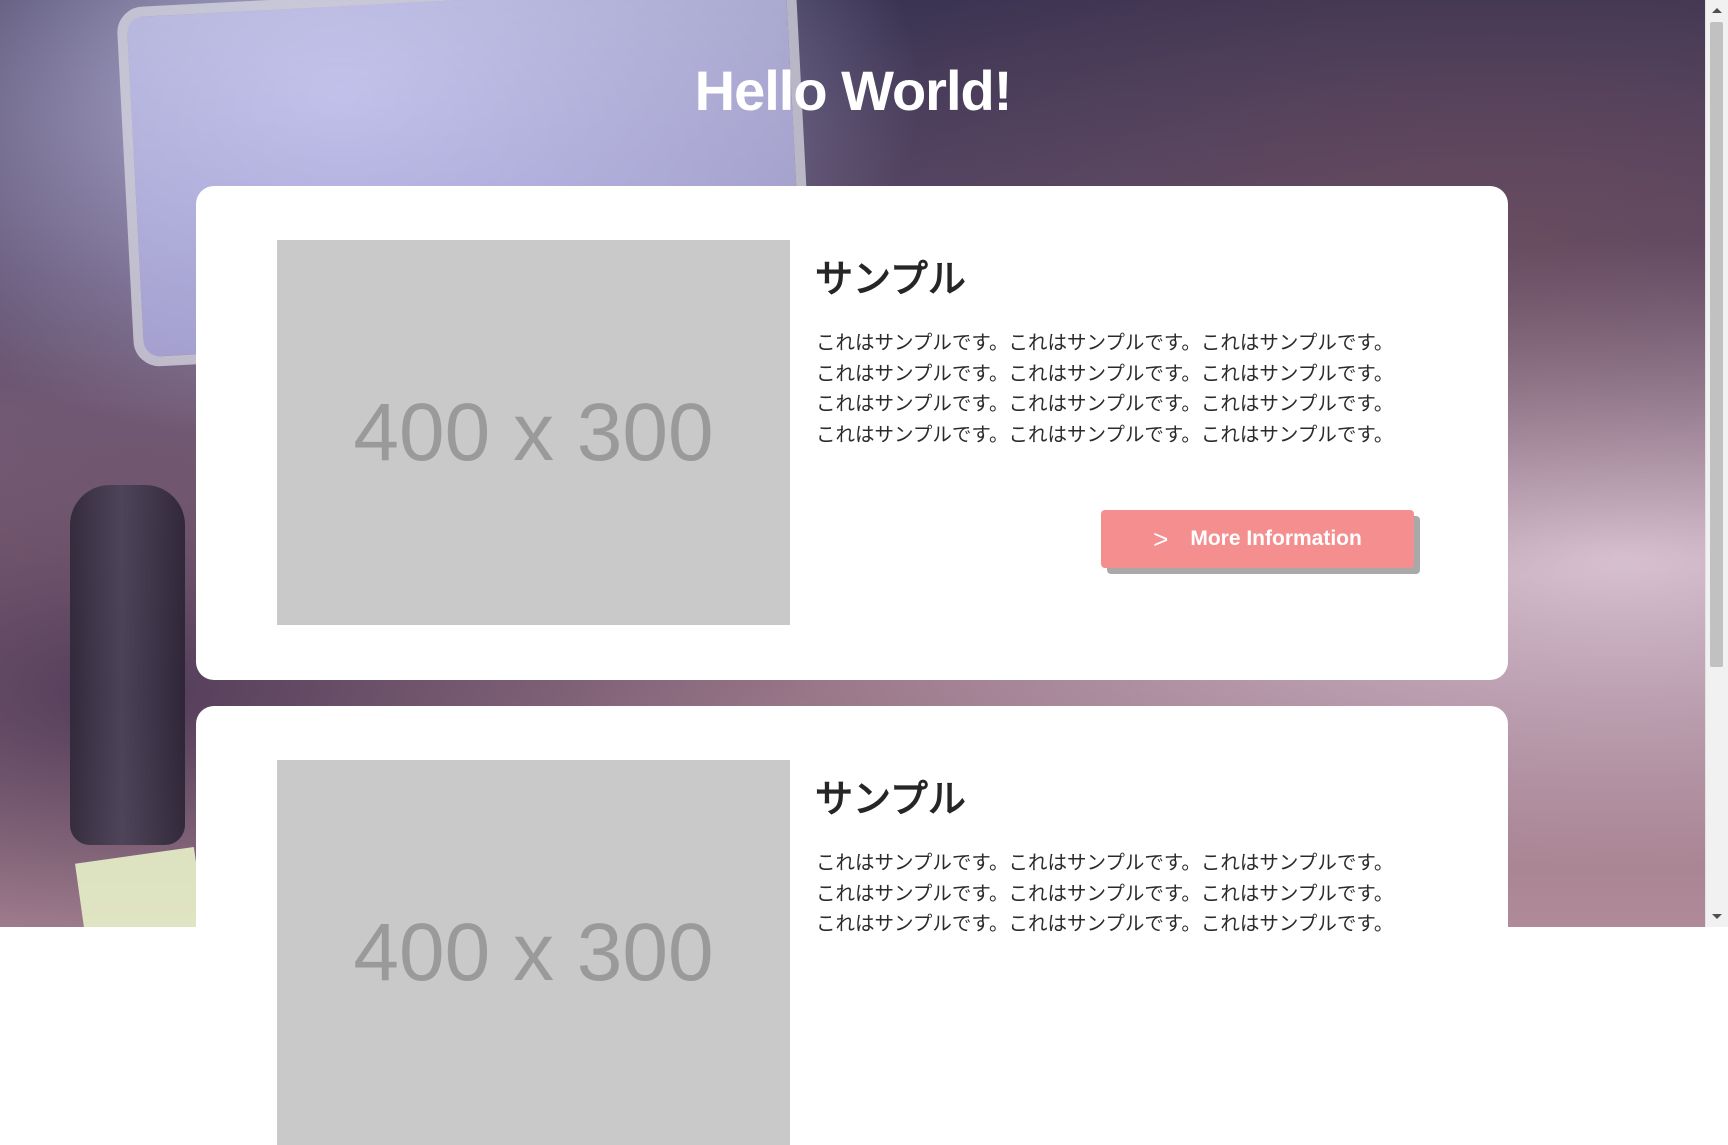 The height and width of the screenshot is (1145, 1728). Describe the element at coordinates (1716, 344) in the screenshot. I see `scrollbar-thumb` at that location.